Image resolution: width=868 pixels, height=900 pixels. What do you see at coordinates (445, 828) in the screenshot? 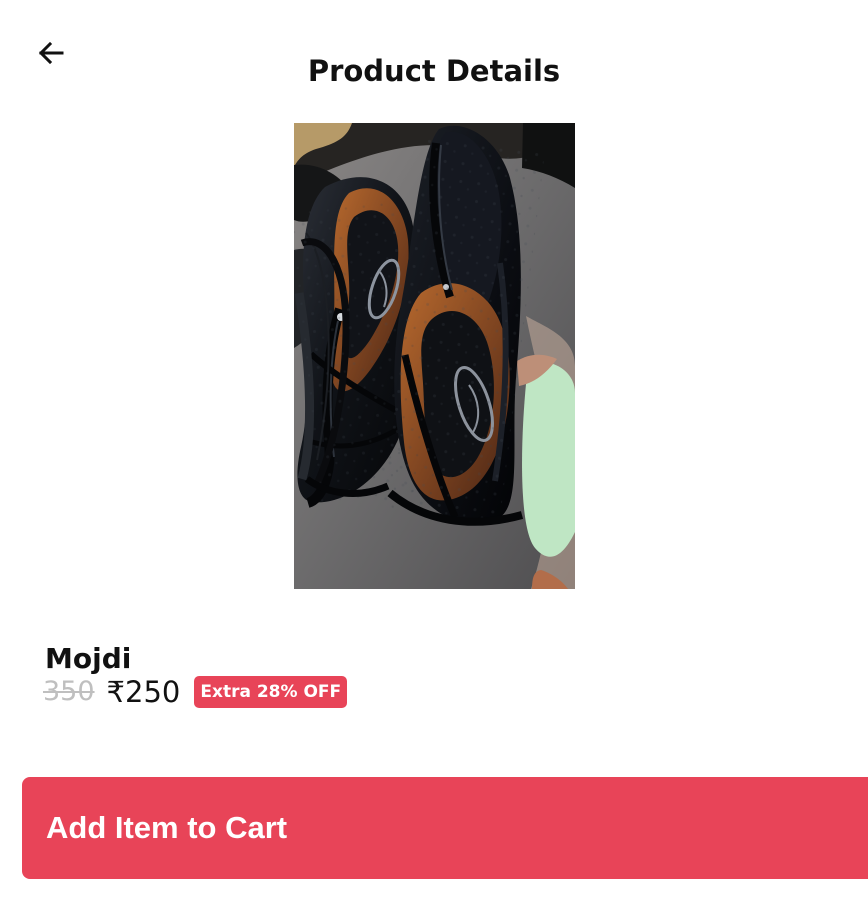
I see `add-to-cart-button: Add Item to Cart` at bounding box center [445, 828].